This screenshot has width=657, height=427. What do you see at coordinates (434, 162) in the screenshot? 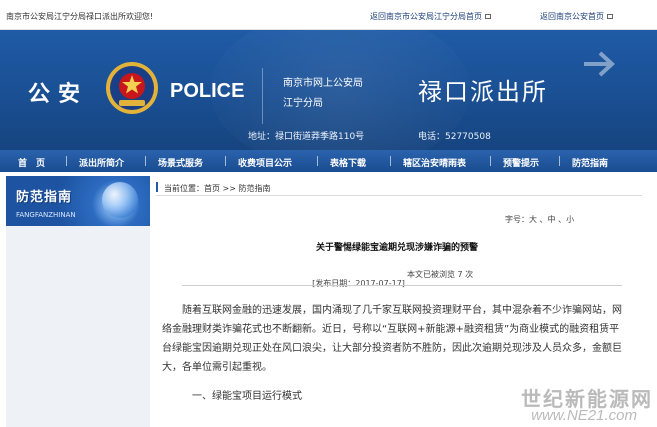
I see `nav-security-barometer: 辖区治安晴雨表` at bounding box center [434, 162].